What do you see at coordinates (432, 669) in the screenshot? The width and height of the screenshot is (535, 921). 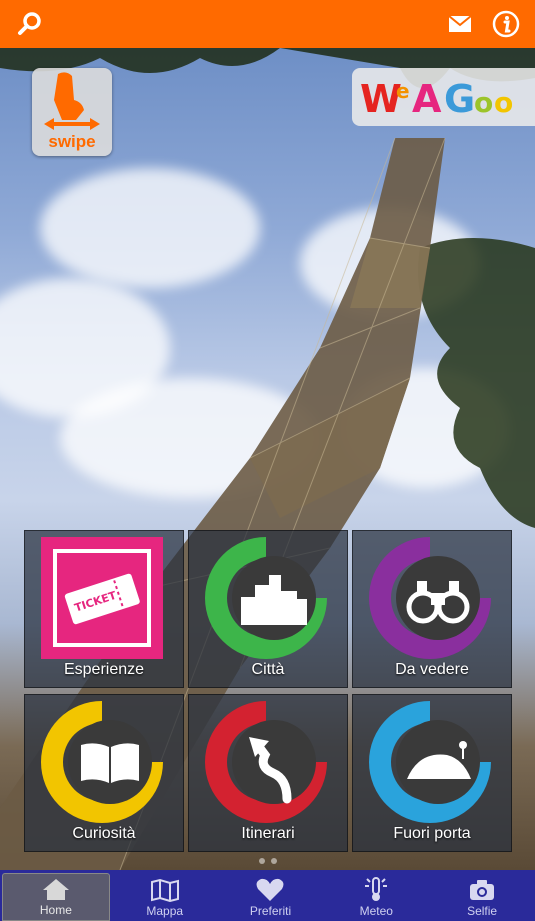 I see `tile-label: Da vedere` at bounding box center [432, 669].